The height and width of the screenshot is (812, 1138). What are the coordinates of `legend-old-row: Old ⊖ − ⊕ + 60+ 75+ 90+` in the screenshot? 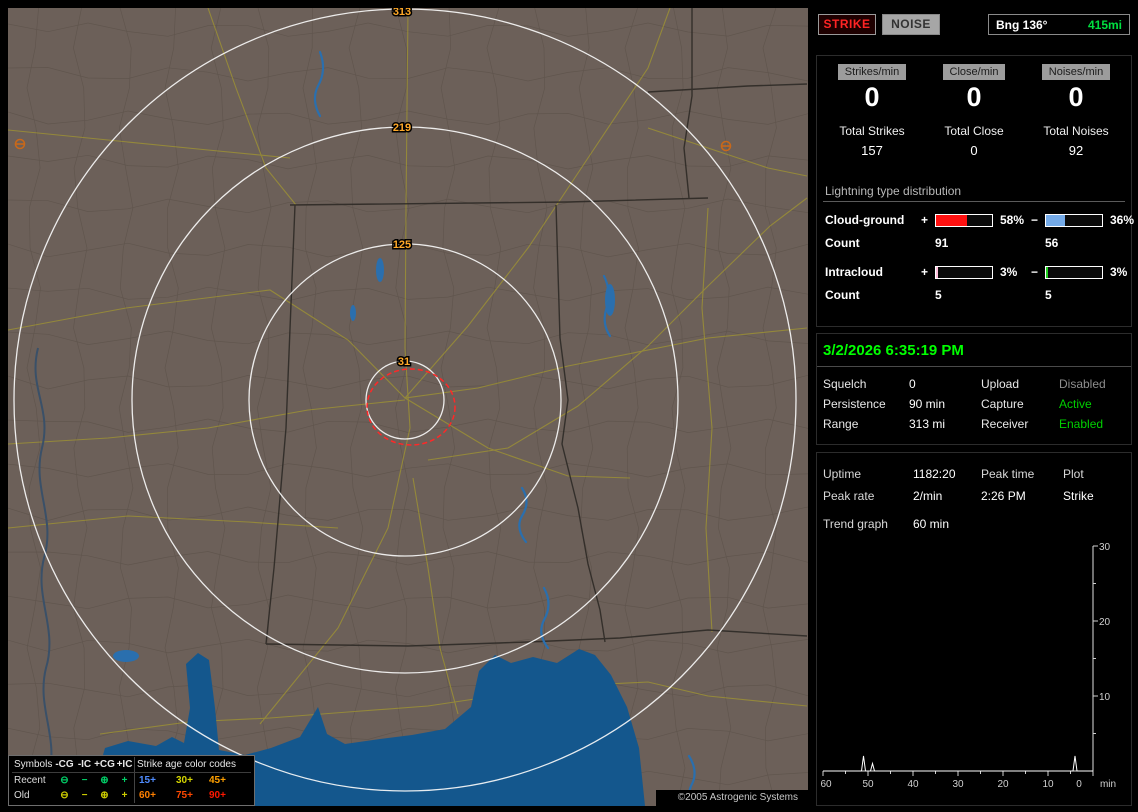 It's located at (131, 795).